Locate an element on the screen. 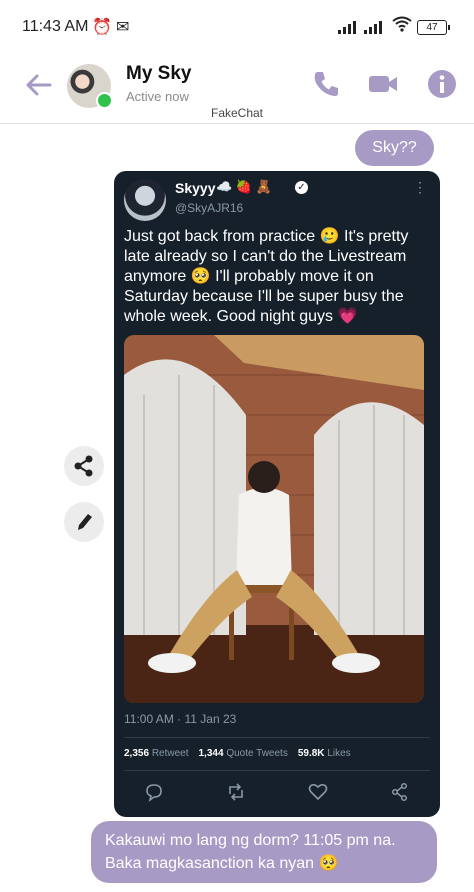 This screenshot has height=892, width=474. verified-icon: ✓ is located at coordinates (301, 187).